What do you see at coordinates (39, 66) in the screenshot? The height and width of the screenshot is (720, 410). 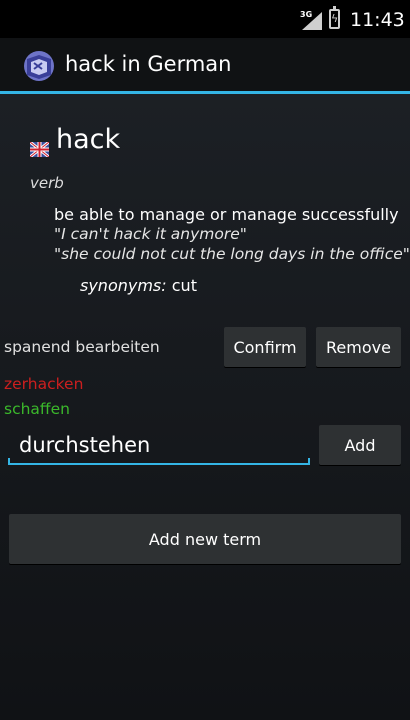 I see `dictionary-app-icon` at bounding box center [39, 66].